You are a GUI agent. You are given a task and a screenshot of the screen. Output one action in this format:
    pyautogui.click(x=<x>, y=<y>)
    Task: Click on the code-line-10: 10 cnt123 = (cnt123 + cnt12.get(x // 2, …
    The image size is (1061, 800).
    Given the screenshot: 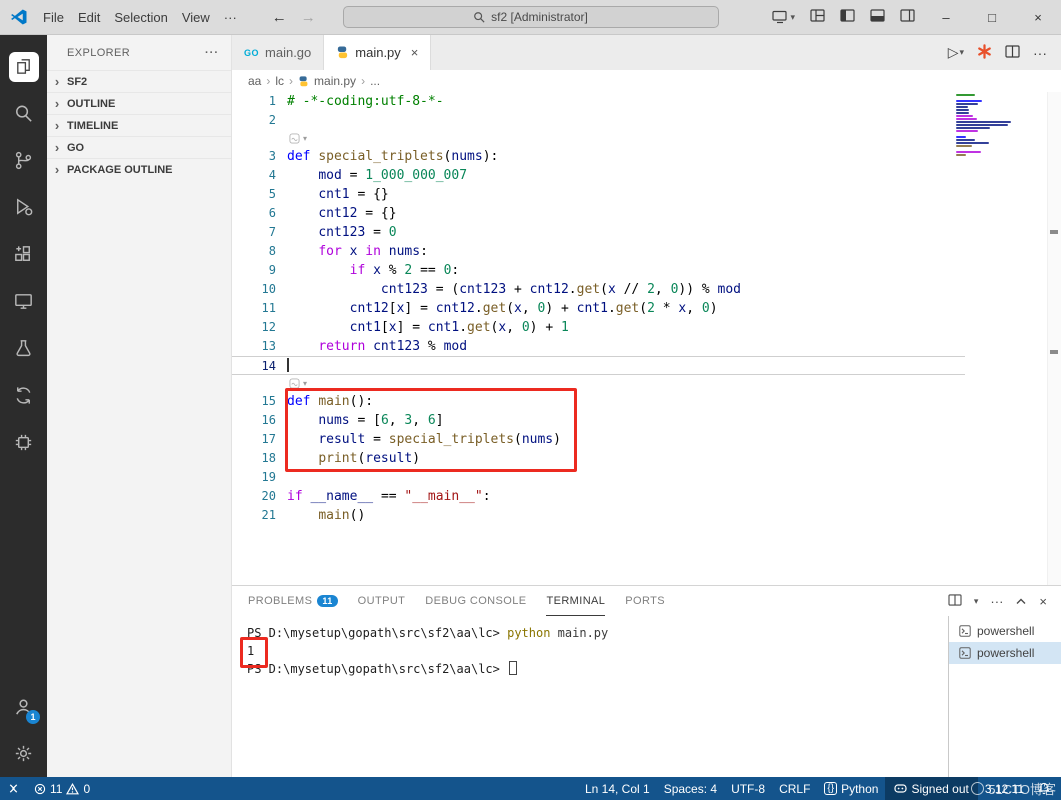 What is the action you would take?
    pyautogui.click(x=598, y=289)
    